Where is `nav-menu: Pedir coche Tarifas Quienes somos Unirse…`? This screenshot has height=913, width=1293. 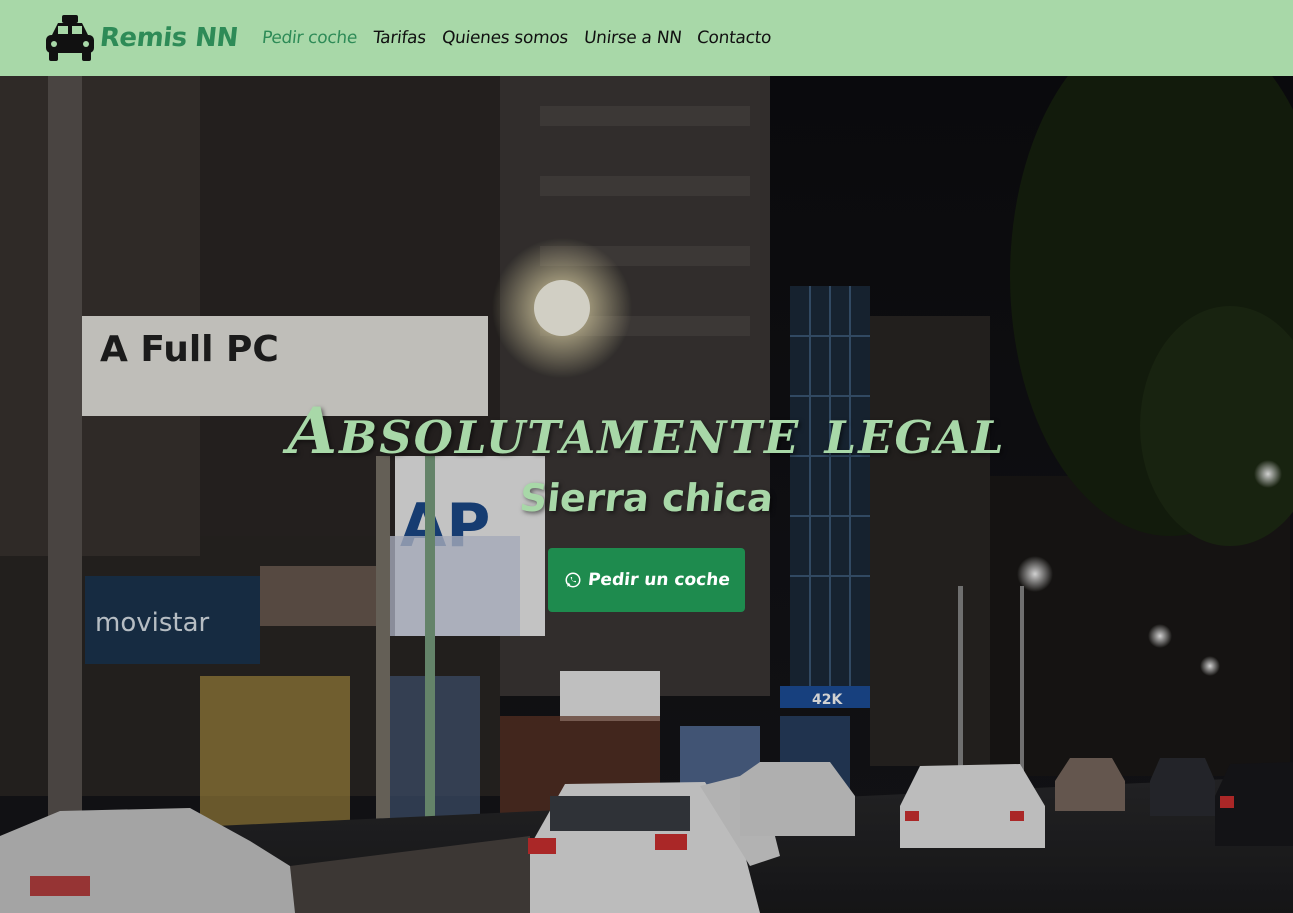 nav-menu: Pedir coche Tarifas Quienes somos Unirse… is located at coordinates (517, 38).